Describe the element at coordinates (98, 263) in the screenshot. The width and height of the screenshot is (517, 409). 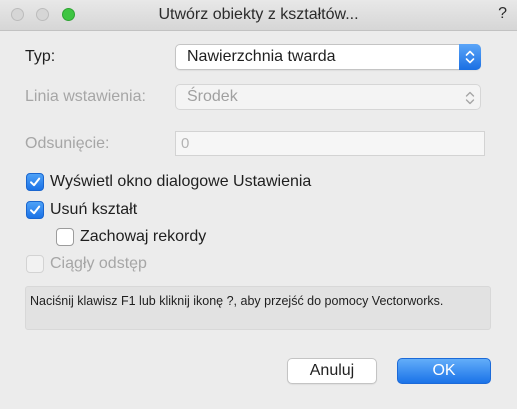
I see `continuous-spacing-label: Ciągły odstęp` at that location.